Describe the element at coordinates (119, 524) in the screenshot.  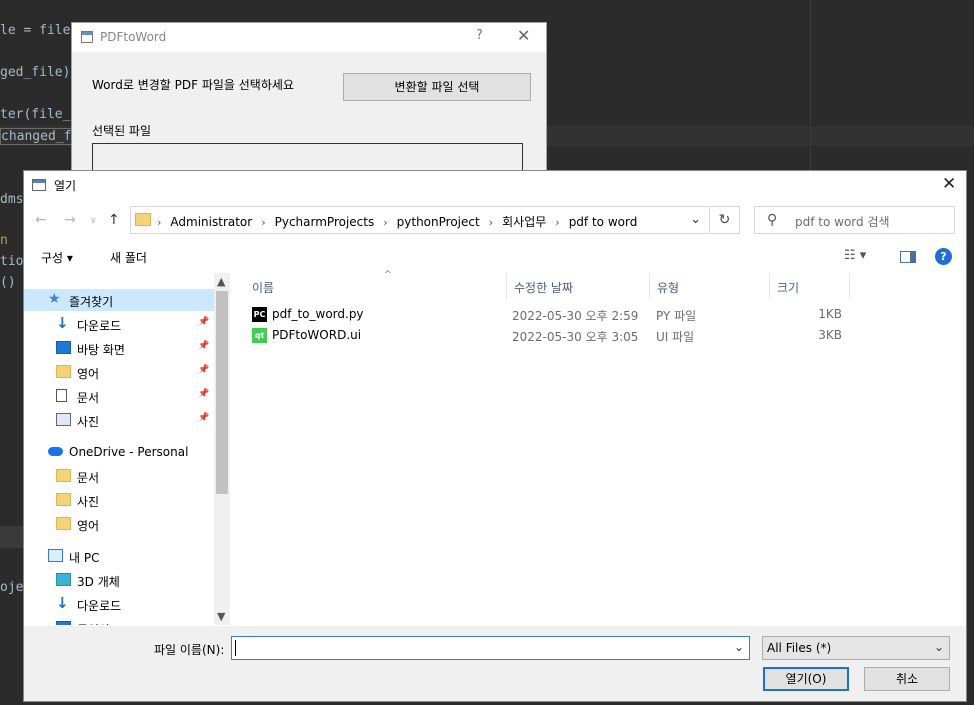
I see `nav-item: 영어` at that location.